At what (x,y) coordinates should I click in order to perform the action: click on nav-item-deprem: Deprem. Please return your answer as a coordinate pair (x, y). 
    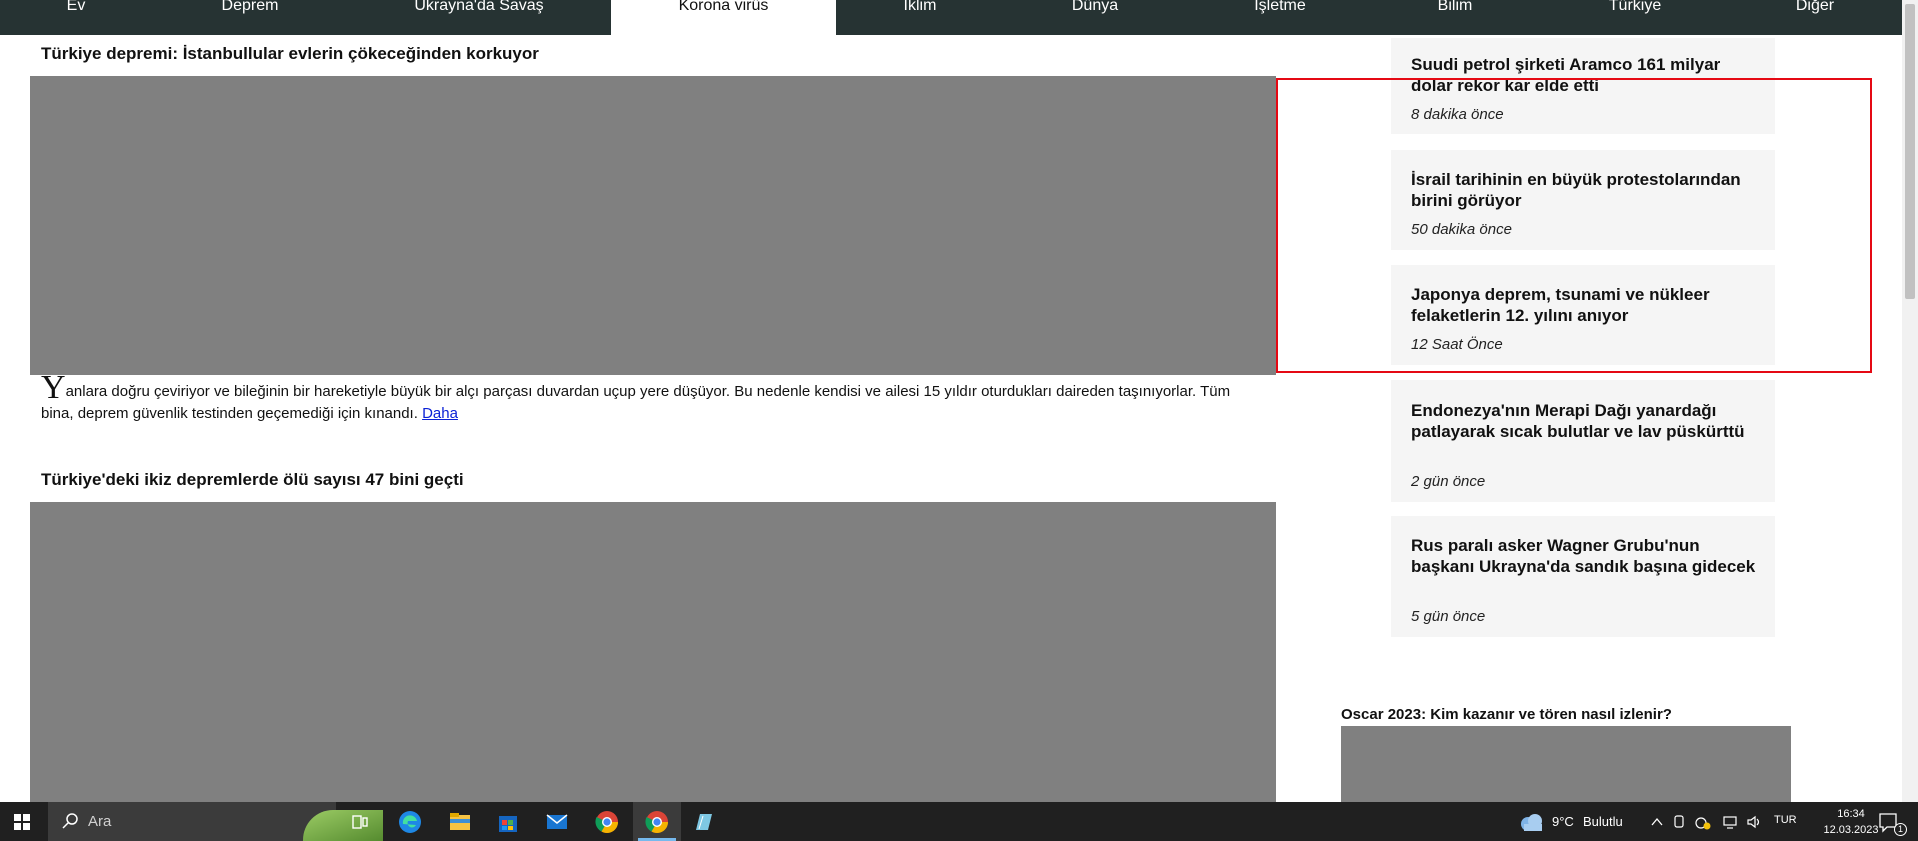
    Looking at the image, I should click on (250, 17).